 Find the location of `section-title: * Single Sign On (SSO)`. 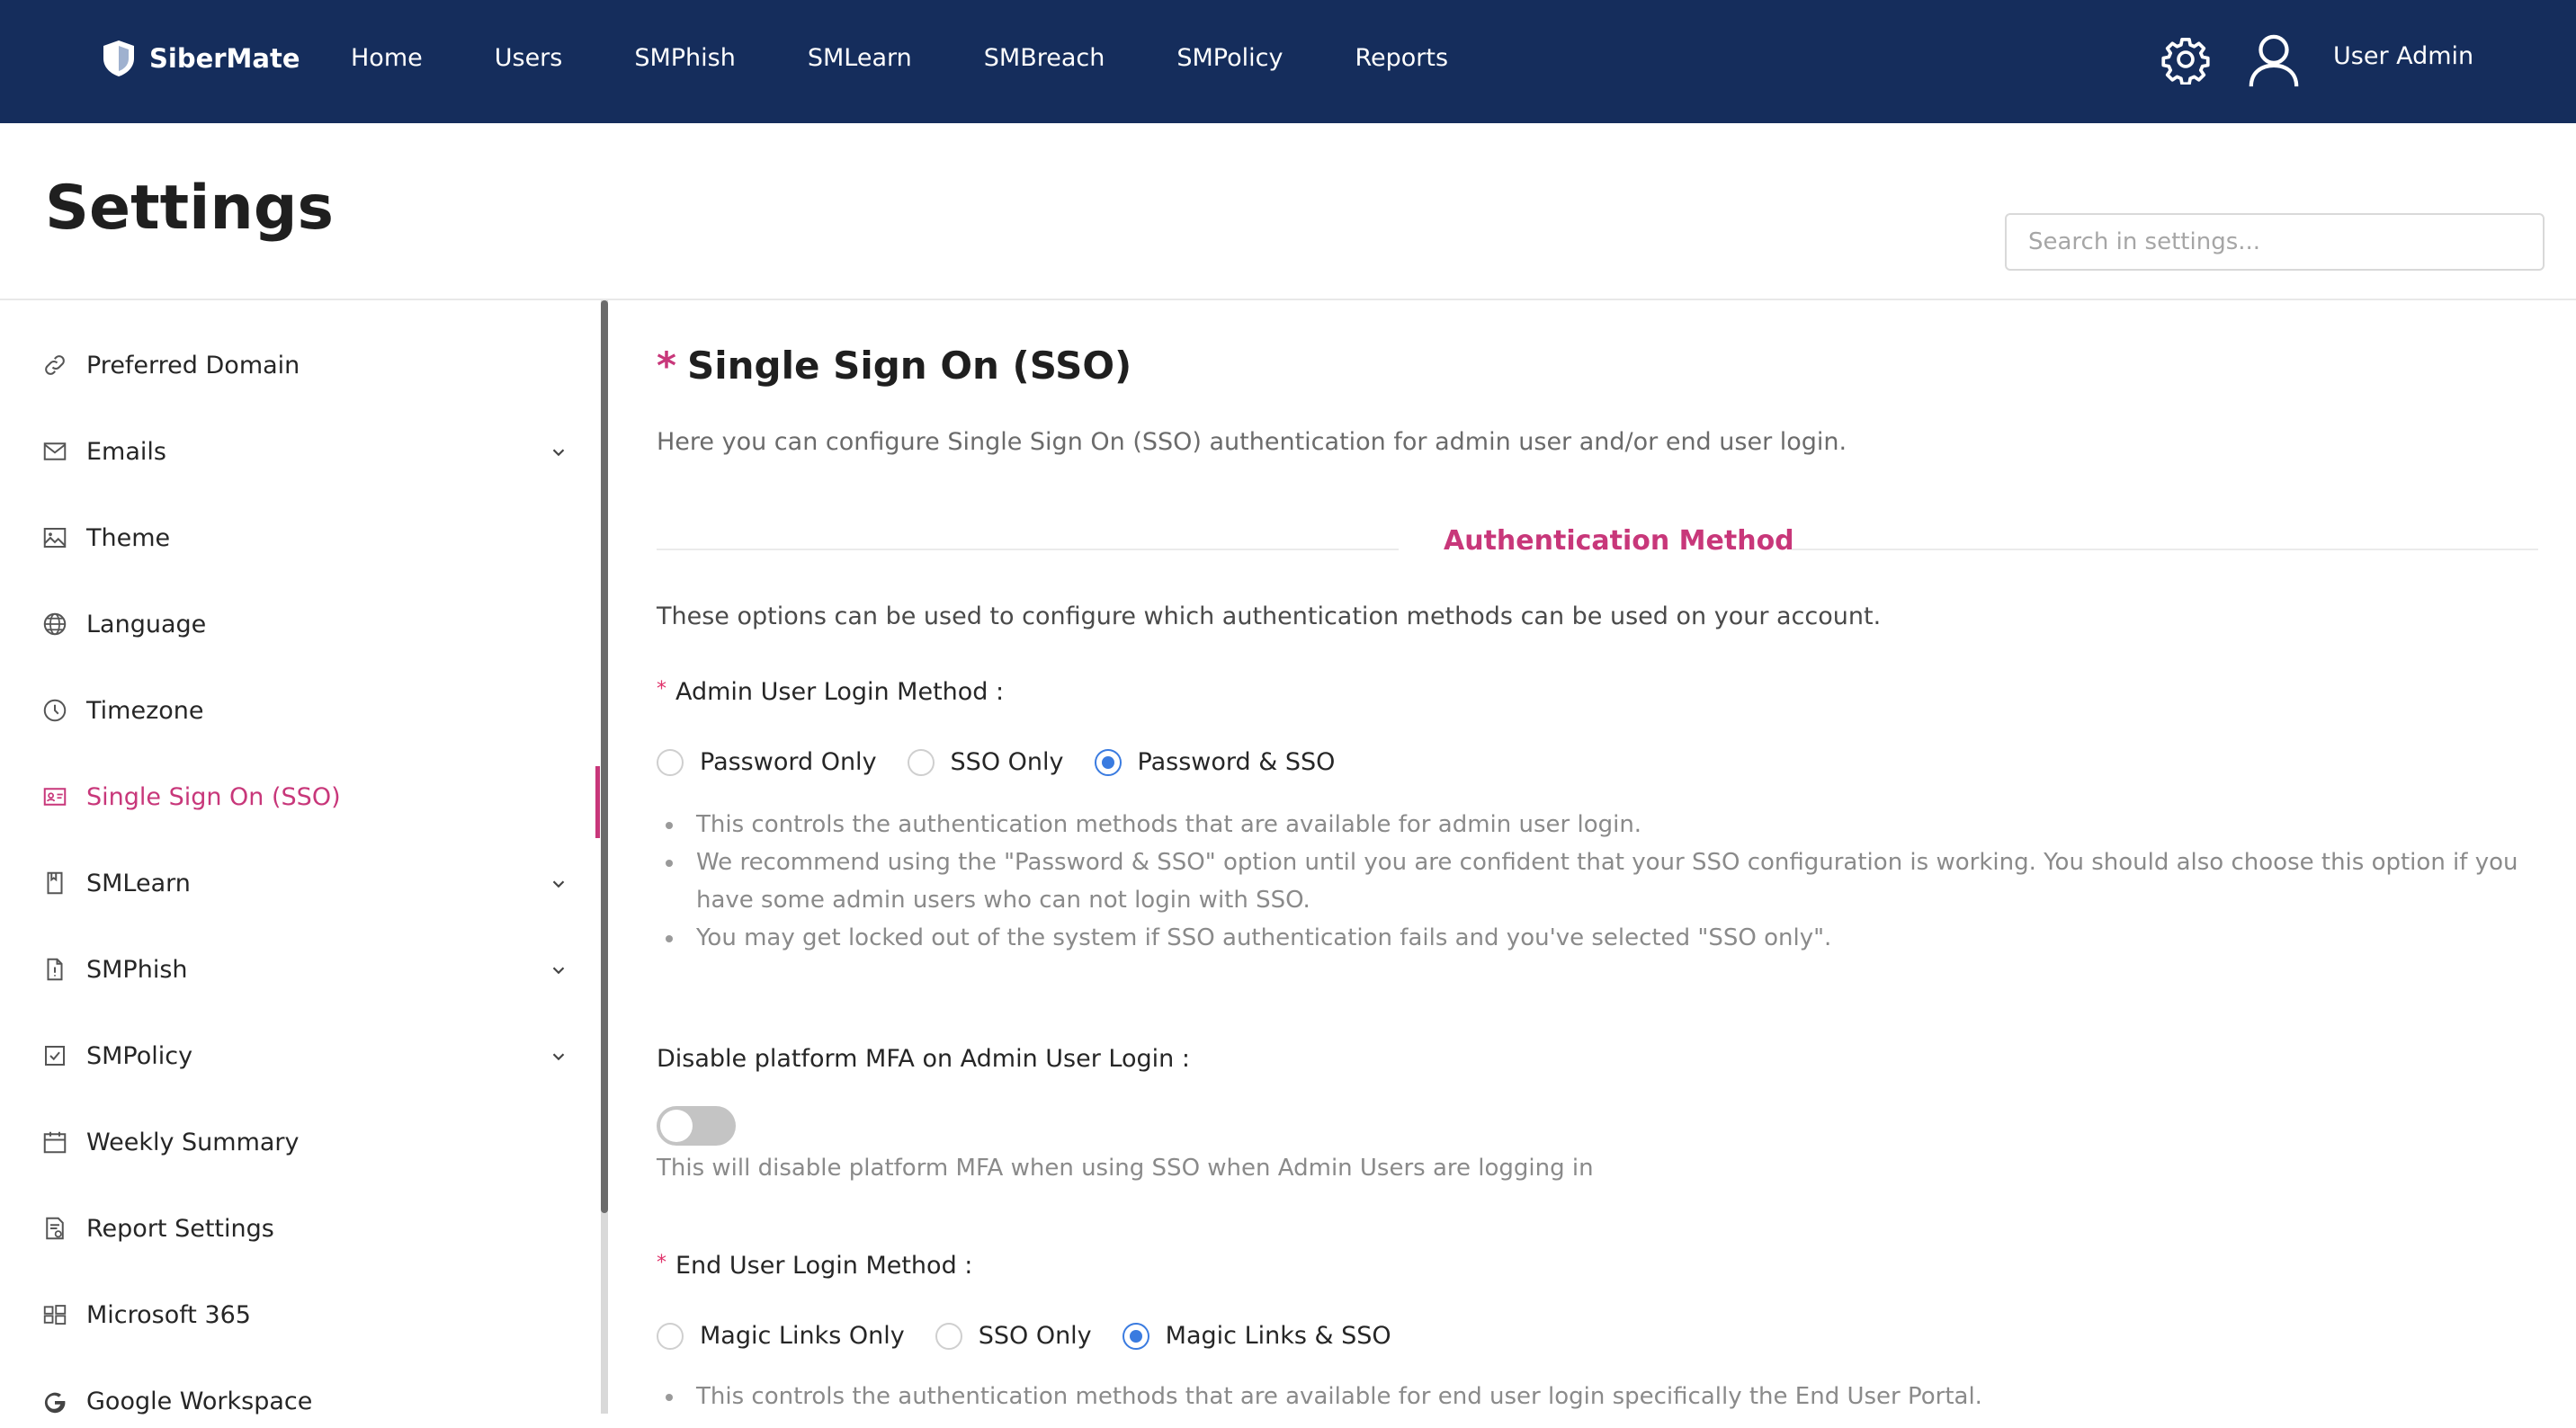

section-title: * Single Sign On (SSO) is located at coordinates (894, 366).